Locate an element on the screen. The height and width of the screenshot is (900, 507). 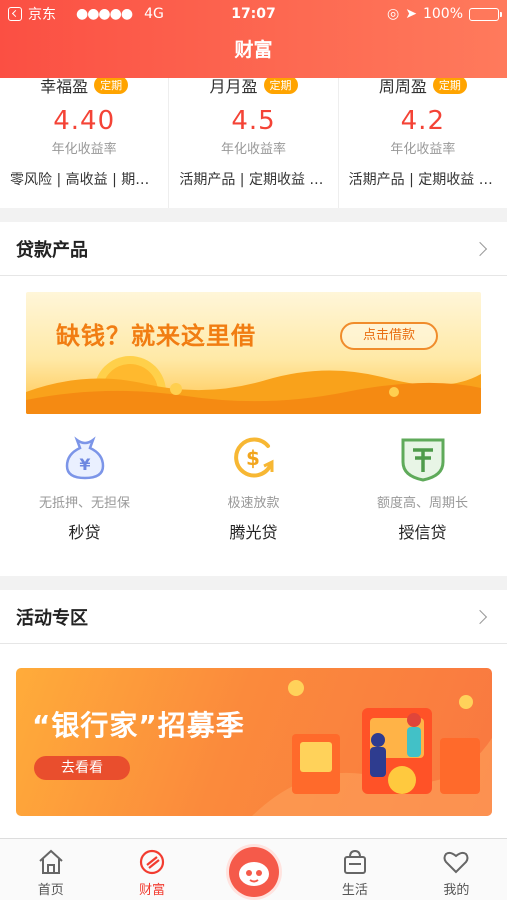
product-name: 周周盈 is located at coordinates (402, 87).